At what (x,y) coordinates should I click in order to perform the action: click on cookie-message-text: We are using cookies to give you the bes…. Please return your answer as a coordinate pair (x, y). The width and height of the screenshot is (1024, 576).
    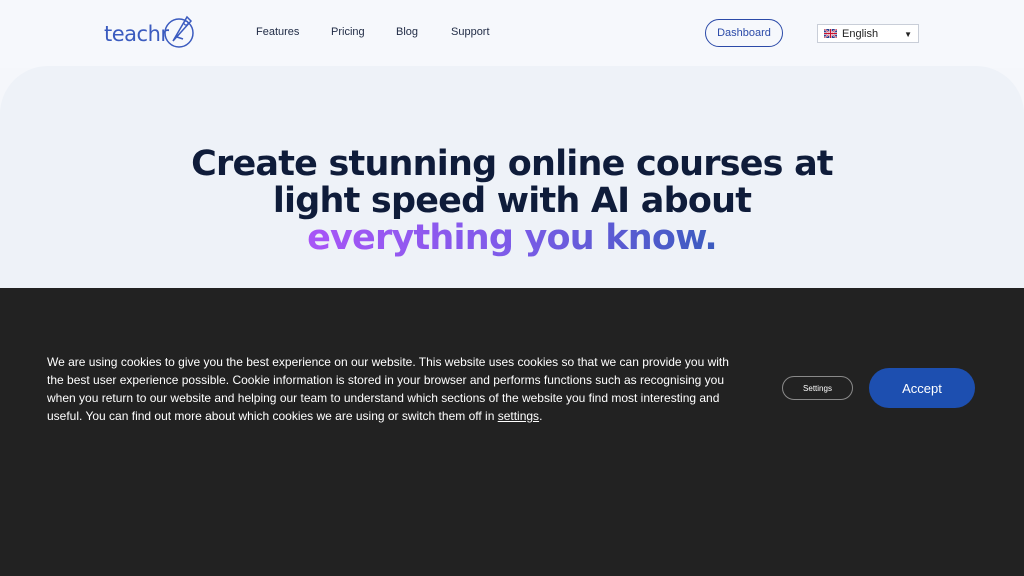
    Looking at the image, I should click on (388, 389).